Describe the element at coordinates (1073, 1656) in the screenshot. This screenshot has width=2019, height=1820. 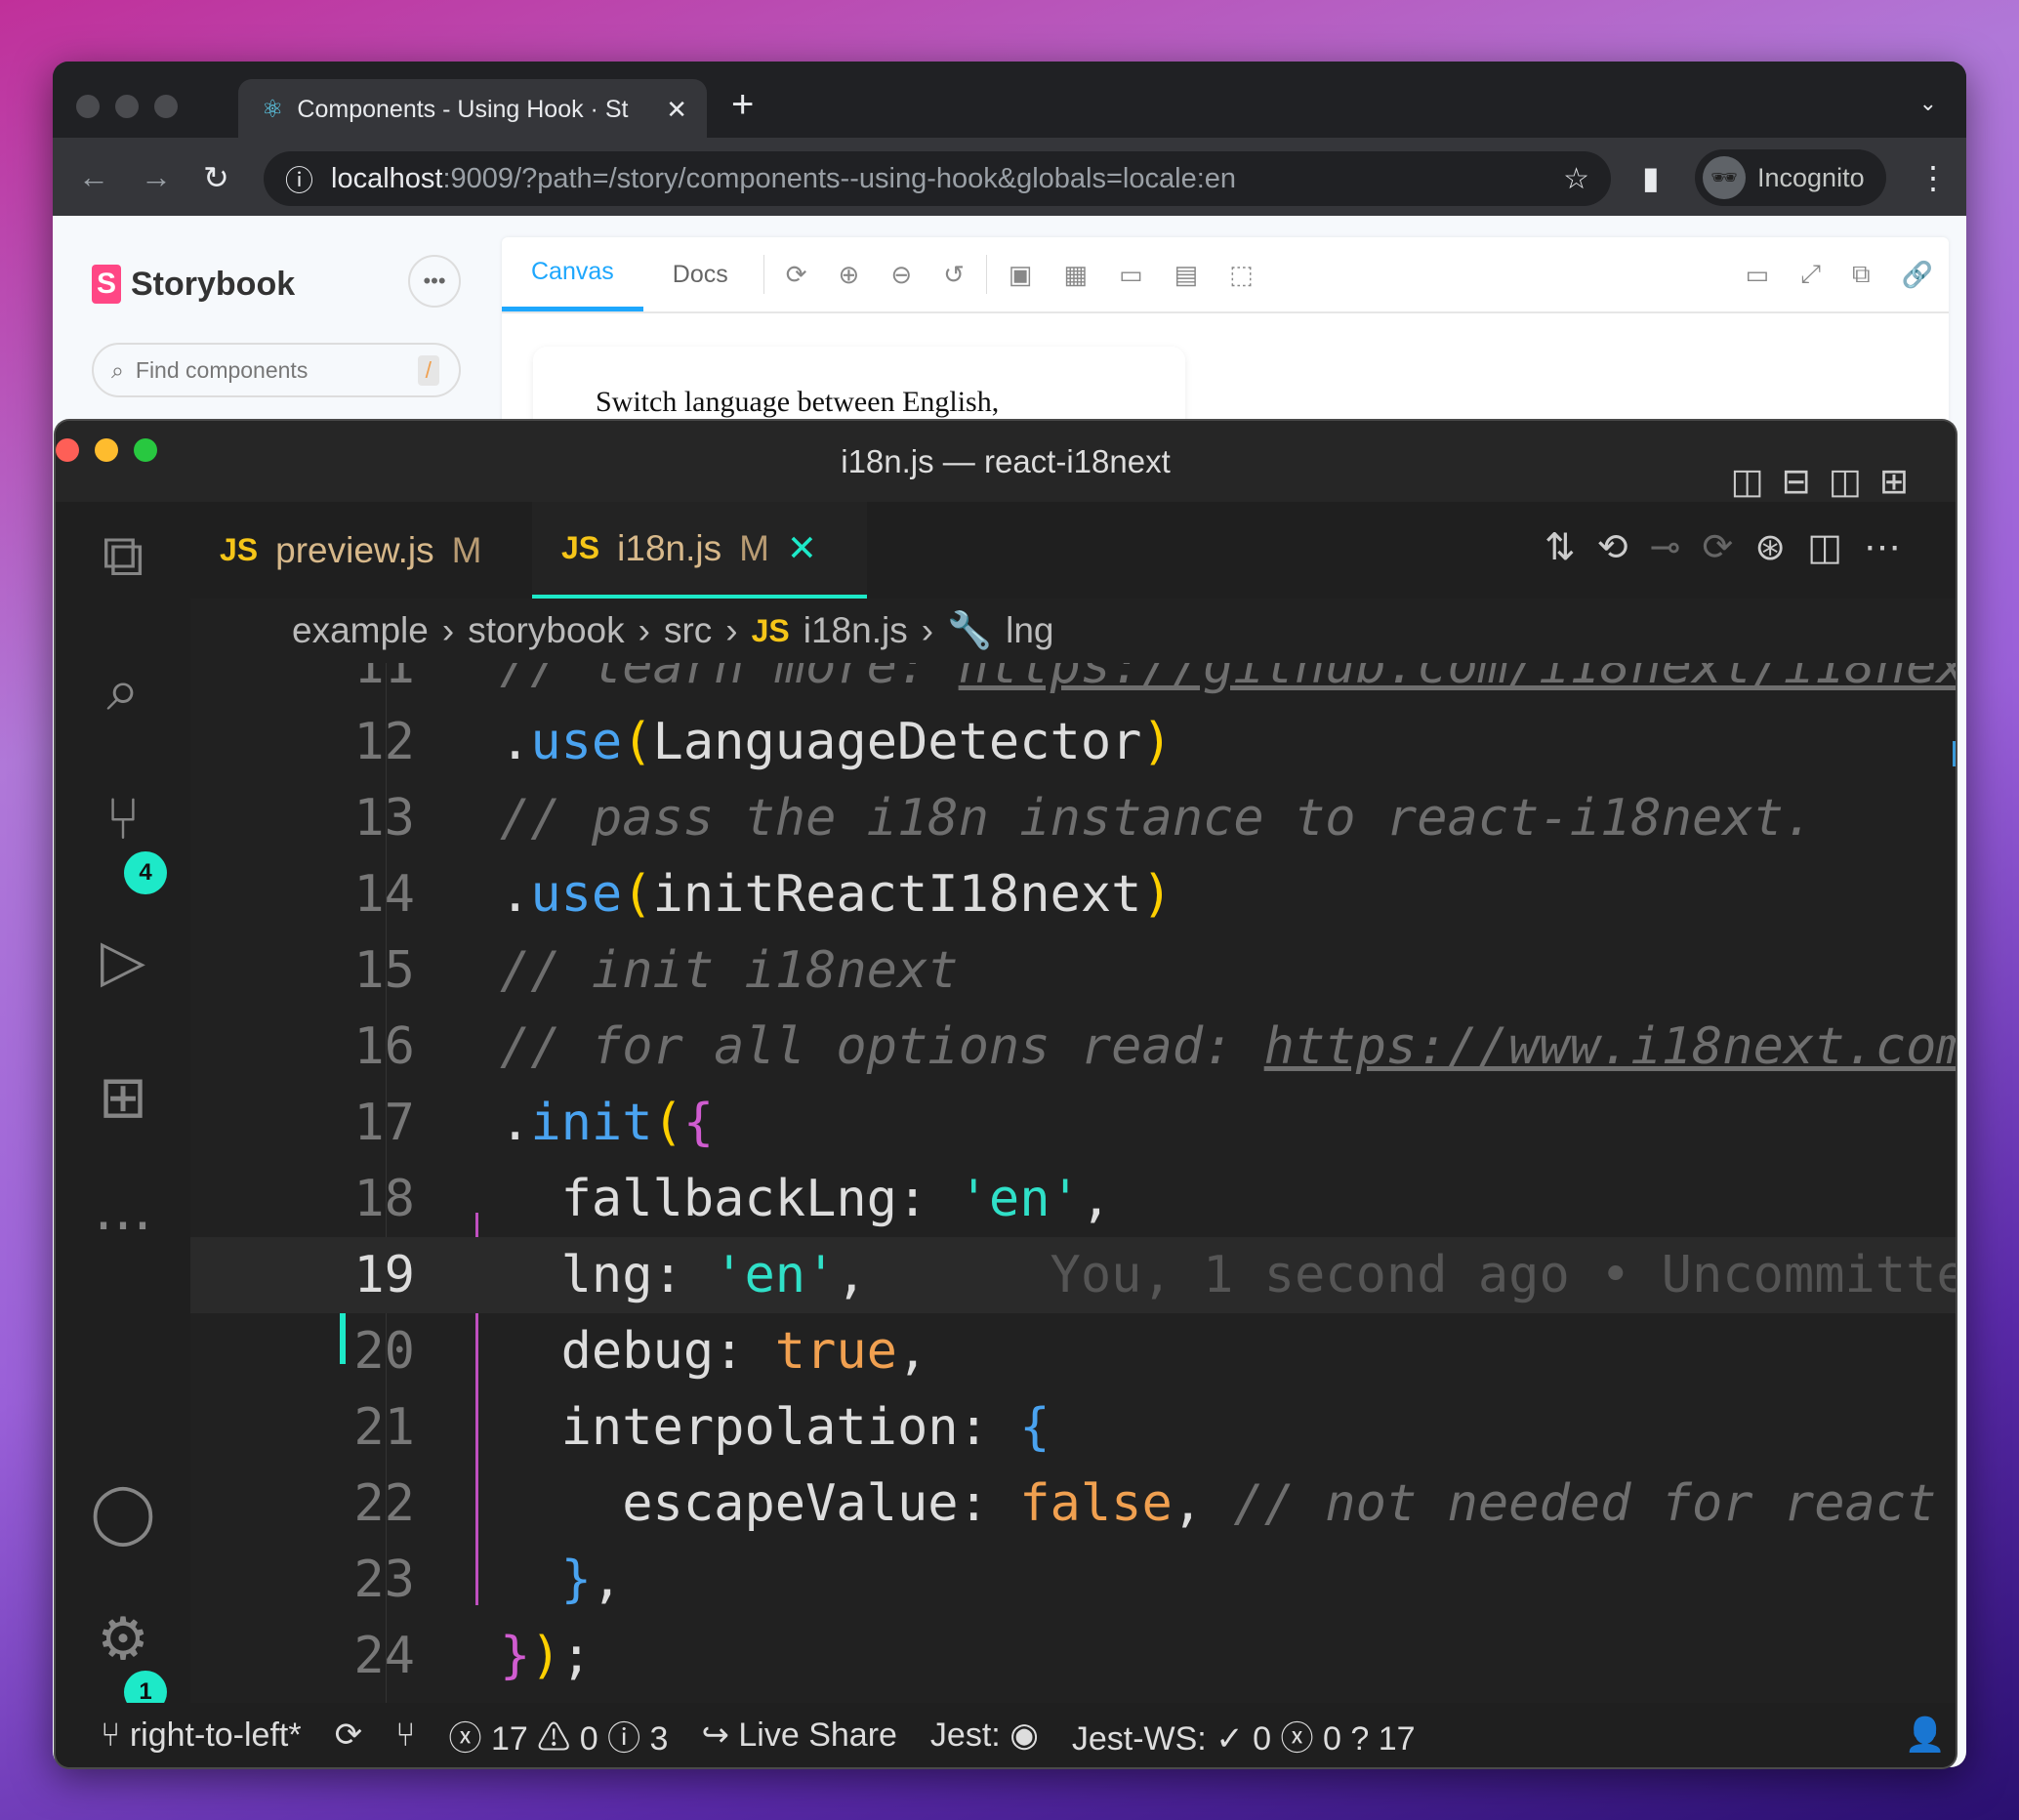
I see `code-line: 24});` at that location.